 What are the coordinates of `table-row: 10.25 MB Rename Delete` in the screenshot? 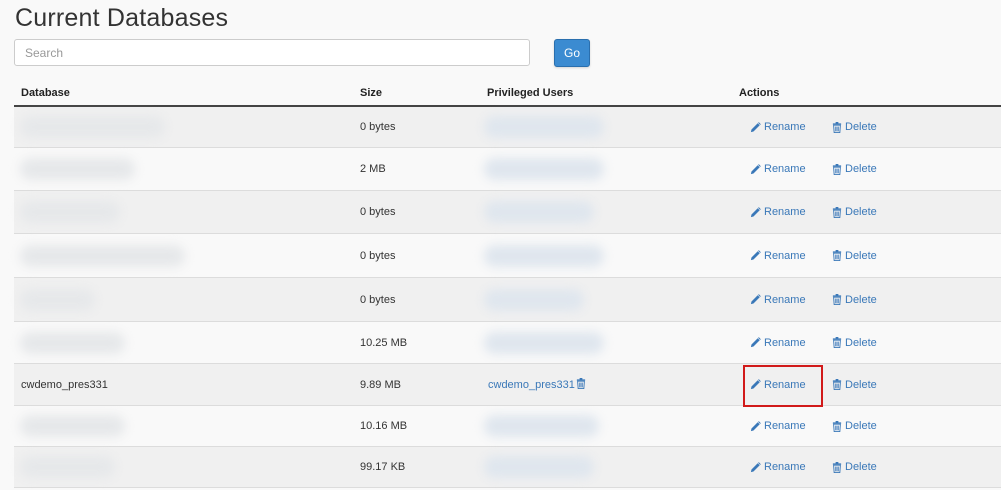 It's located at (507, 343).